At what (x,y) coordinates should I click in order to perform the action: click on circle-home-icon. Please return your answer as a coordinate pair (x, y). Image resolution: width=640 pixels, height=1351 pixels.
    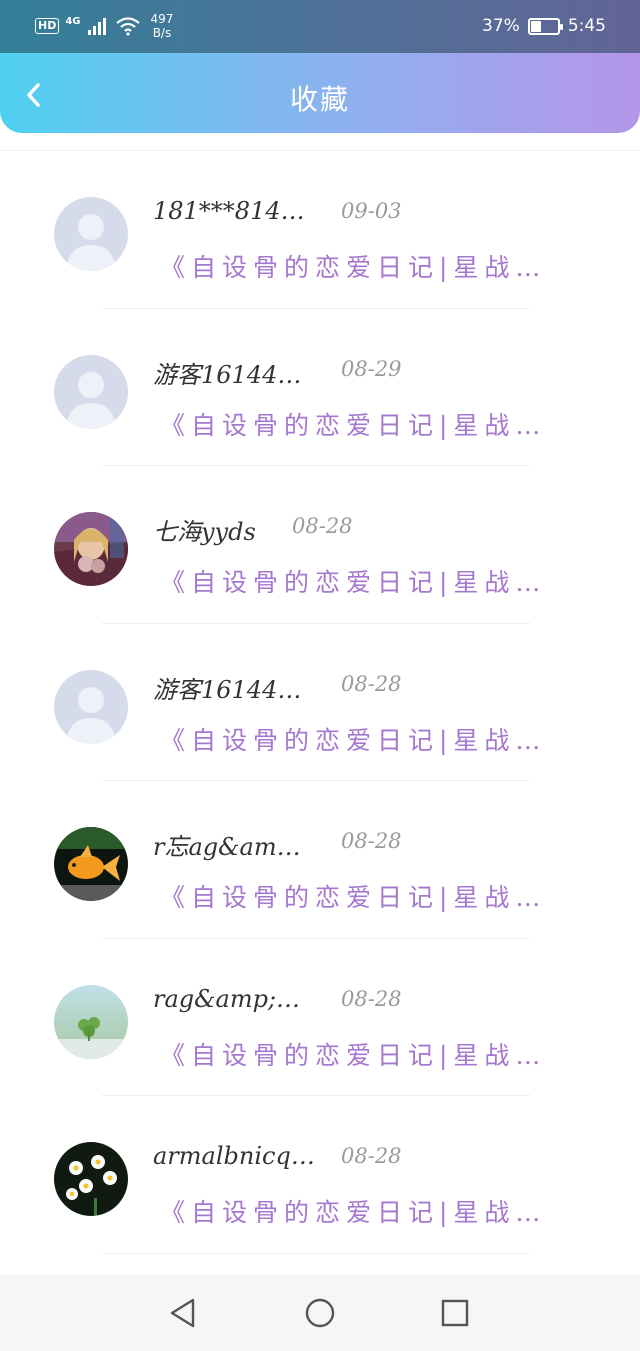
    Looking at the image, I should click on (320, 1313).